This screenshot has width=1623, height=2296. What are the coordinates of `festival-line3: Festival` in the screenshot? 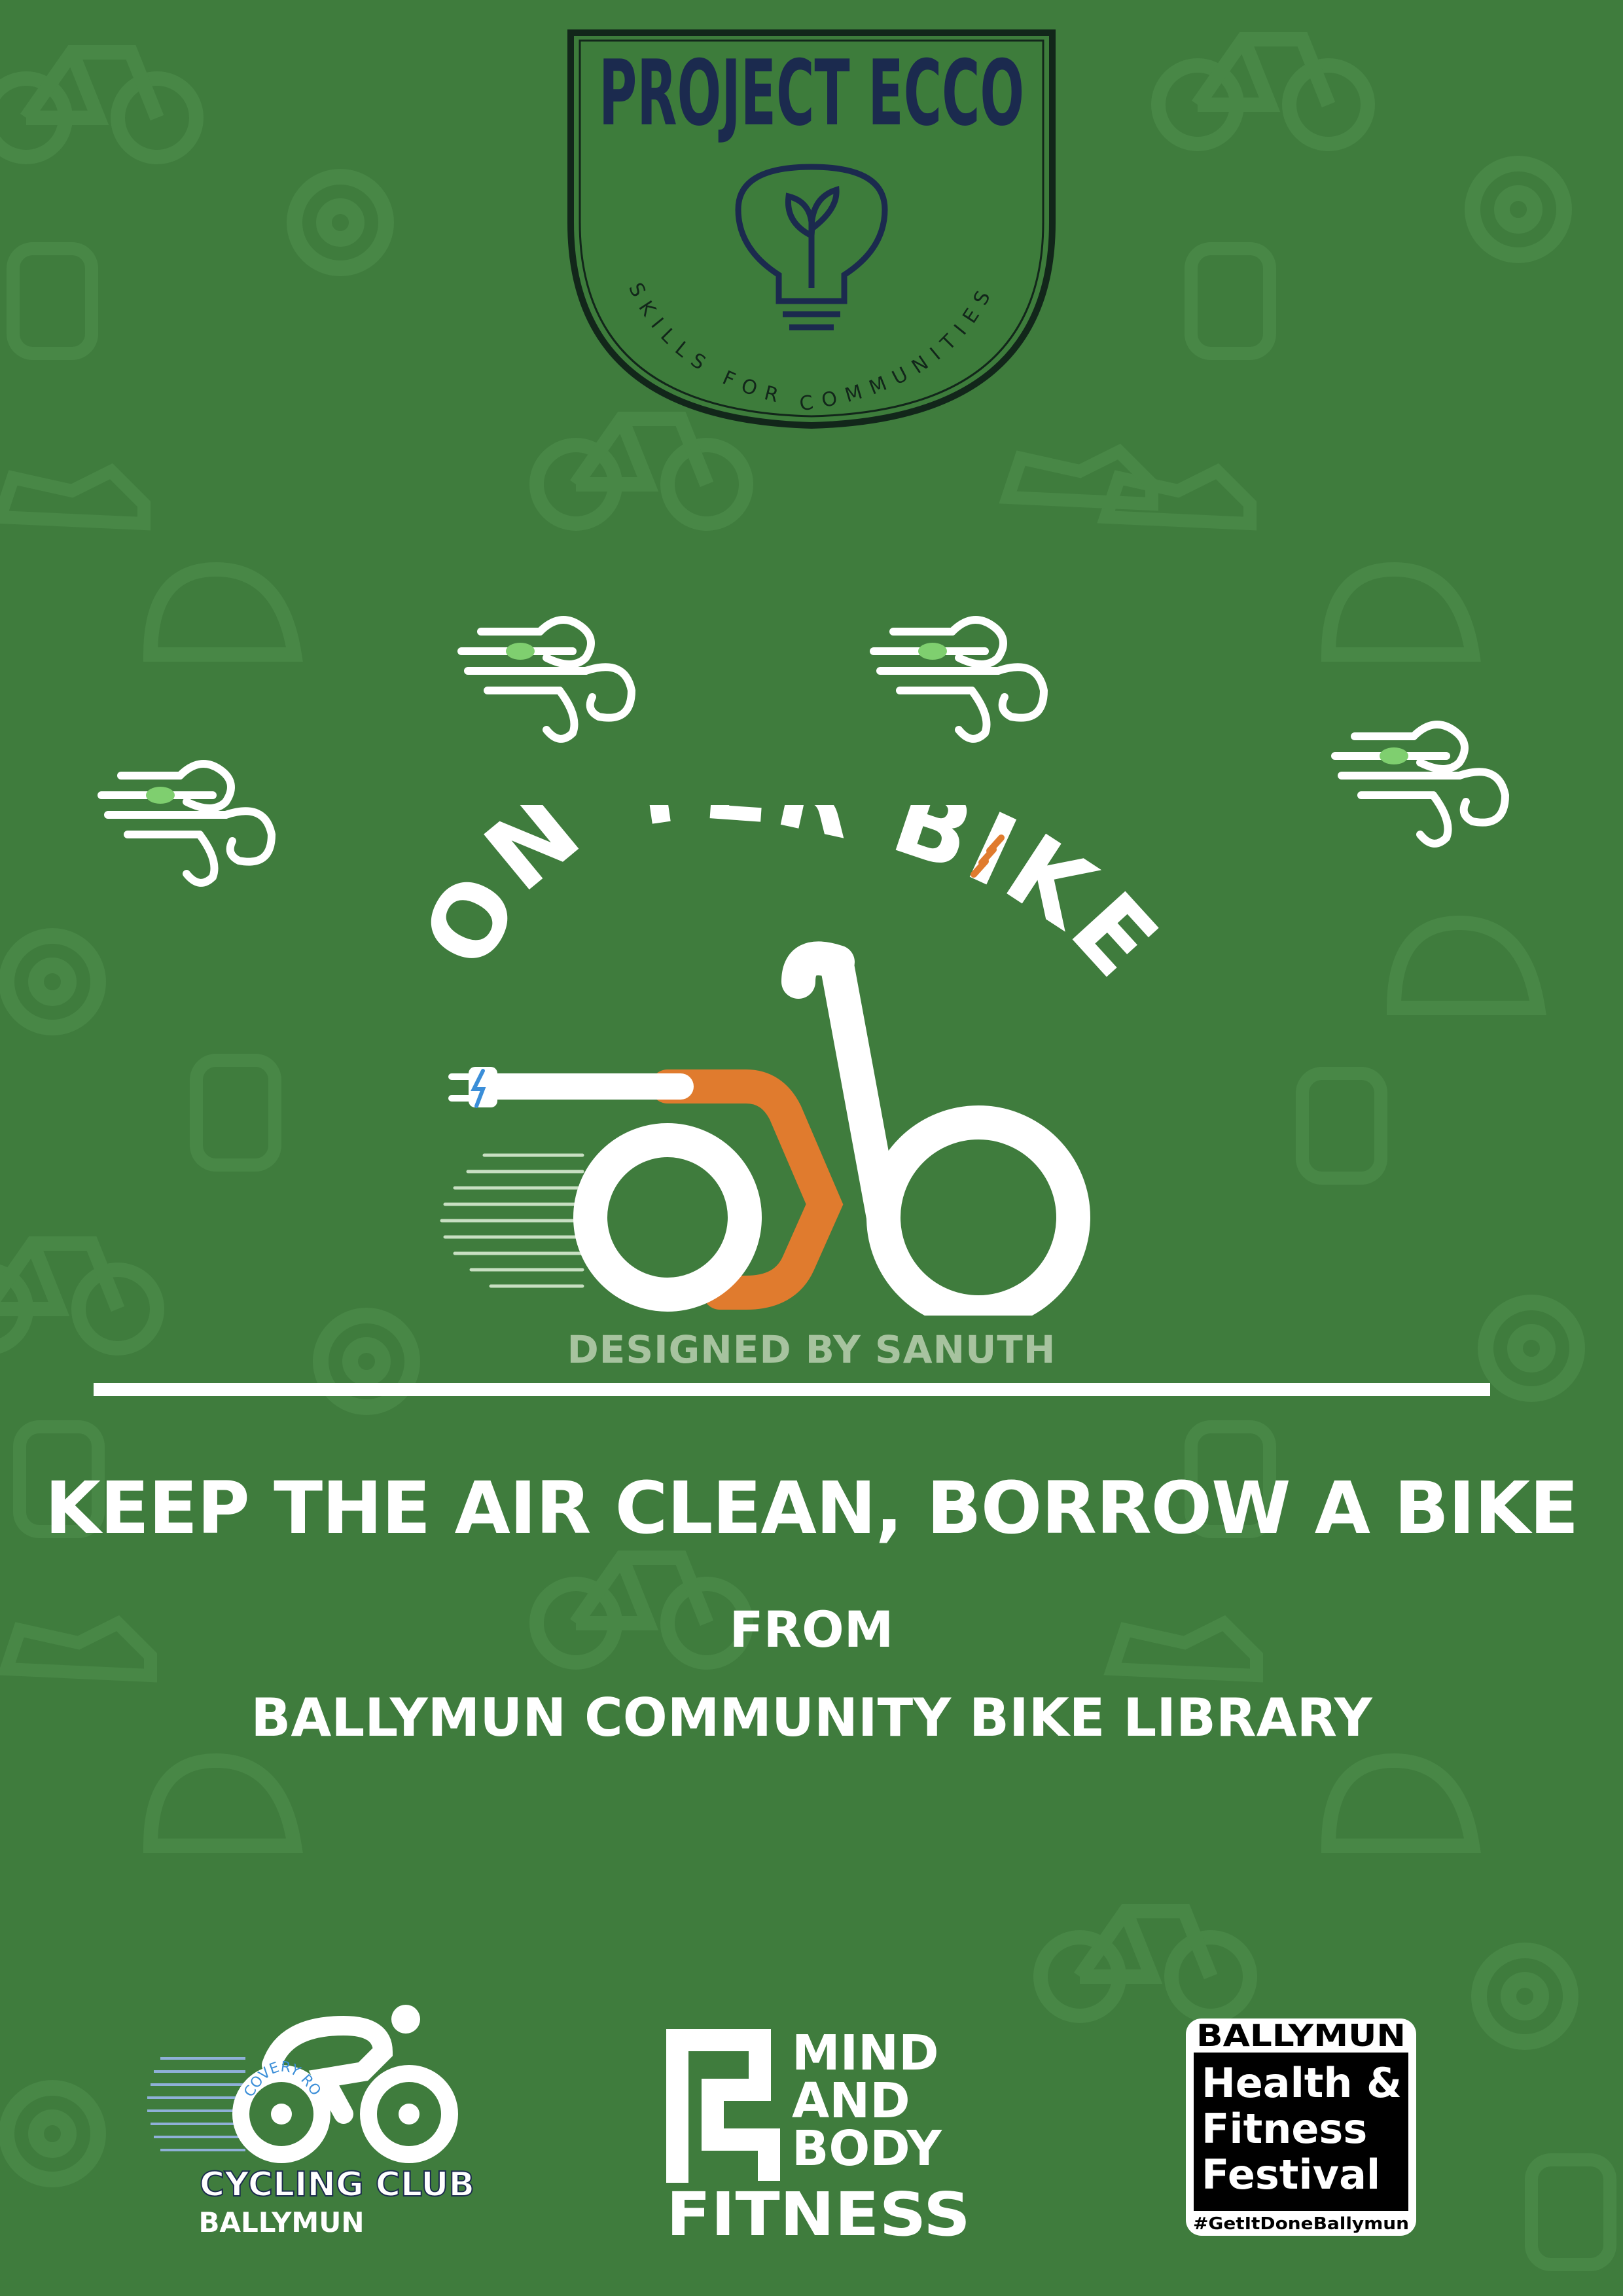 It's located at (1291, 2174).